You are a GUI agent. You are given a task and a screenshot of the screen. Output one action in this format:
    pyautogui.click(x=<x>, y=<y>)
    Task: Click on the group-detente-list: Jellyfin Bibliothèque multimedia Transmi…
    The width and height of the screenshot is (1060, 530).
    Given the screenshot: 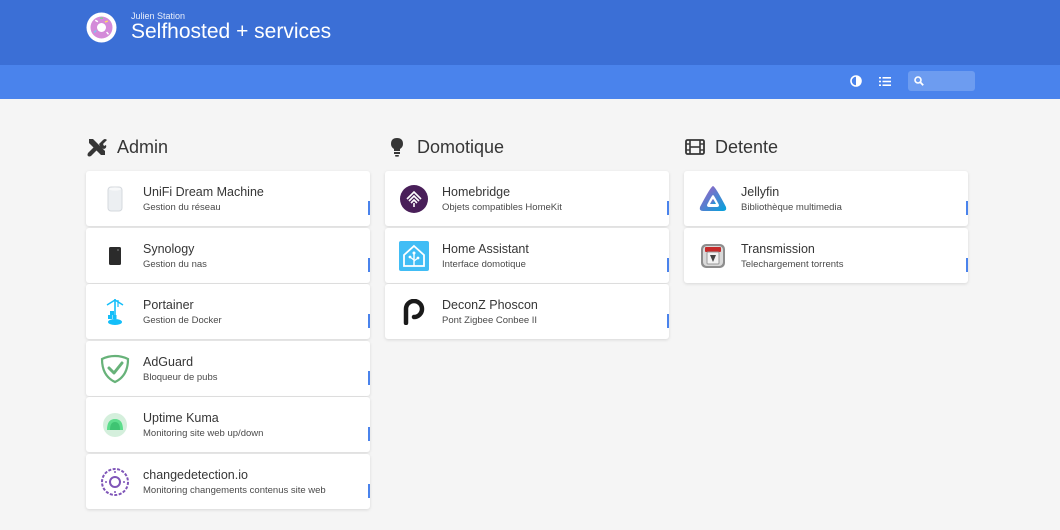 What is the action you would take?
    pyautogui.click(x=826, y=227)
    